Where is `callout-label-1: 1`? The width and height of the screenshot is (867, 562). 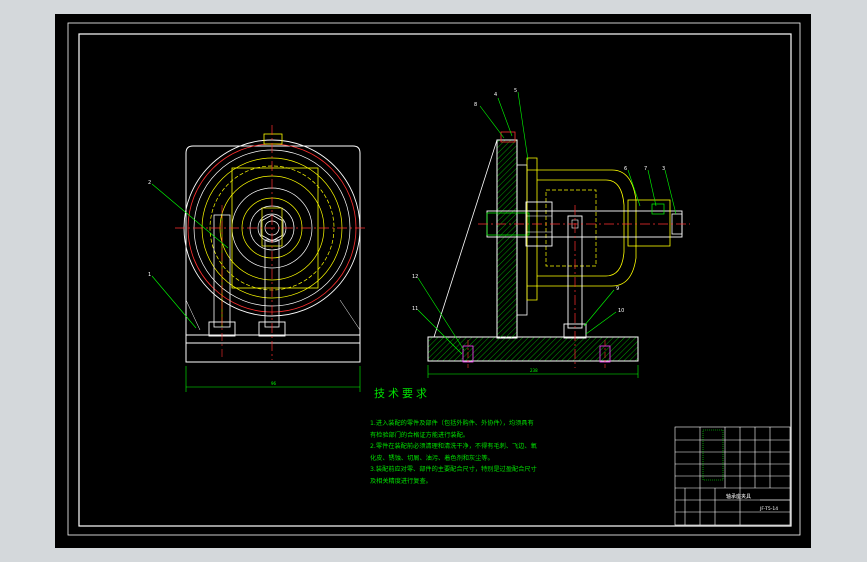 callout-label-1: 1 is located at coordinates (149, 275).